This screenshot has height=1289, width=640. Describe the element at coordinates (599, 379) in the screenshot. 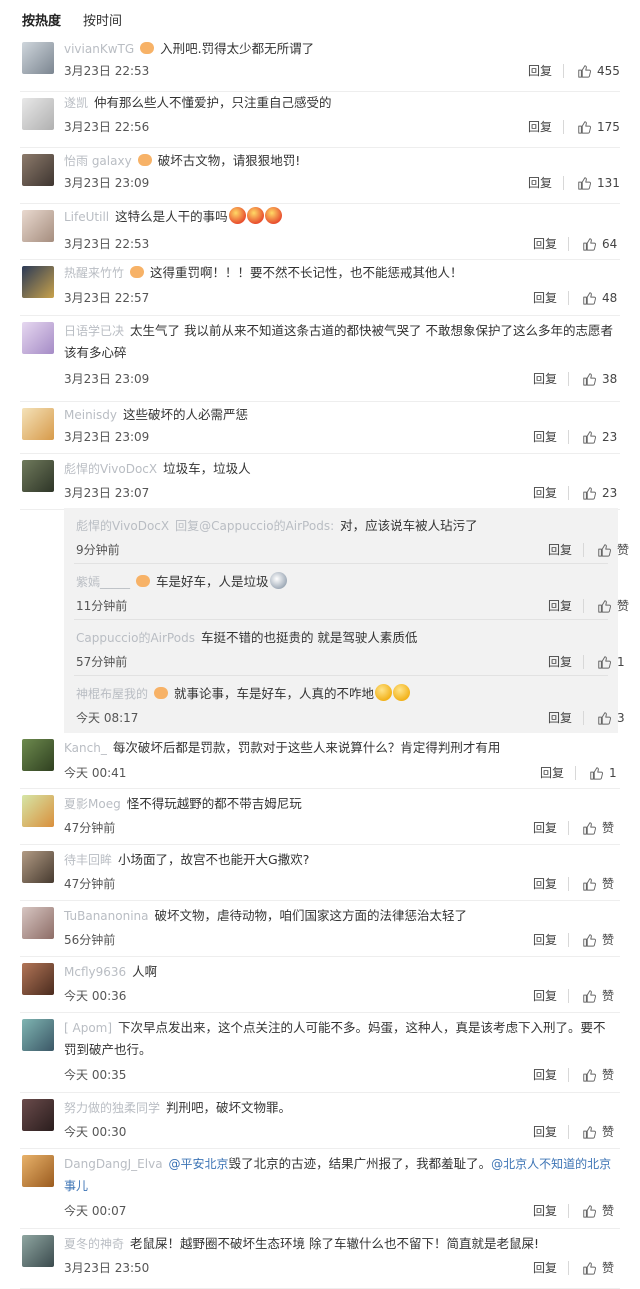

I see `like-button: 38` at that location.